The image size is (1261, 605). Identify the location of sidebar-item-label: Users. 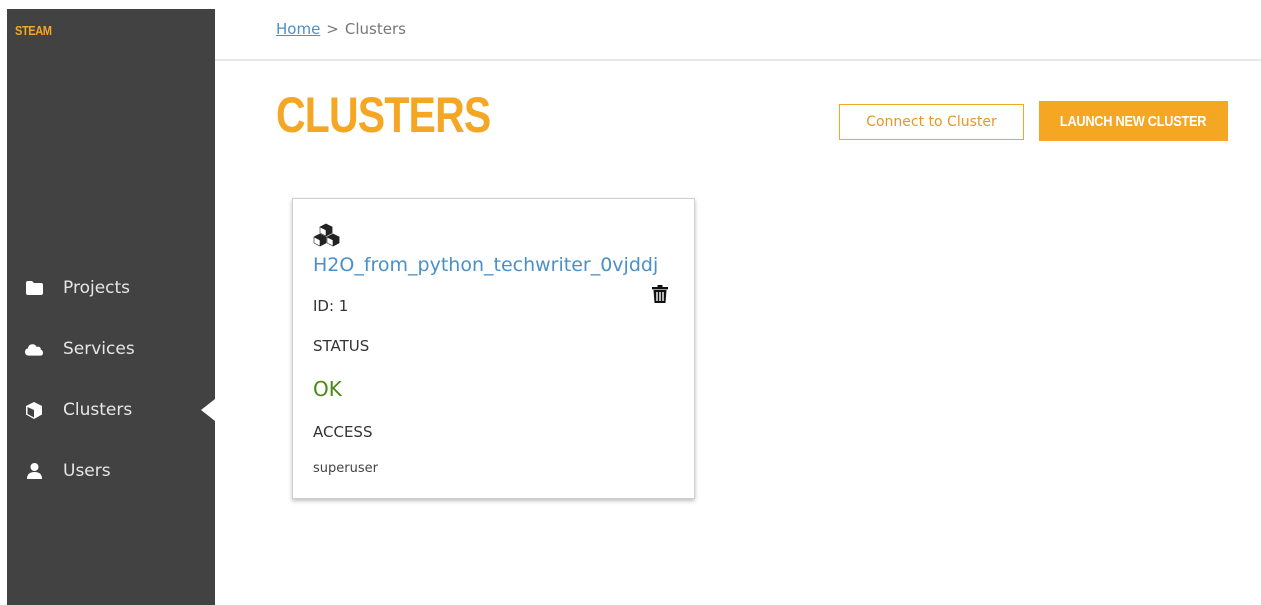
(87, 471).